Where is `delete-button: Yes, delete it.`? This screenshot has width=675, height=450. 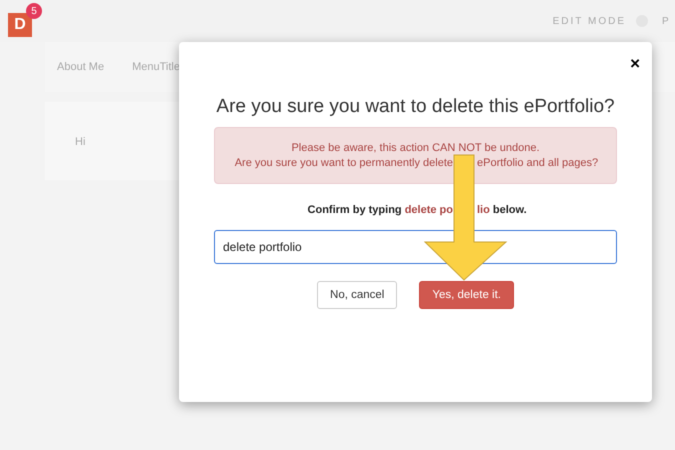
delete-button: Yes, delete it. is located at coordinates (466, 295).